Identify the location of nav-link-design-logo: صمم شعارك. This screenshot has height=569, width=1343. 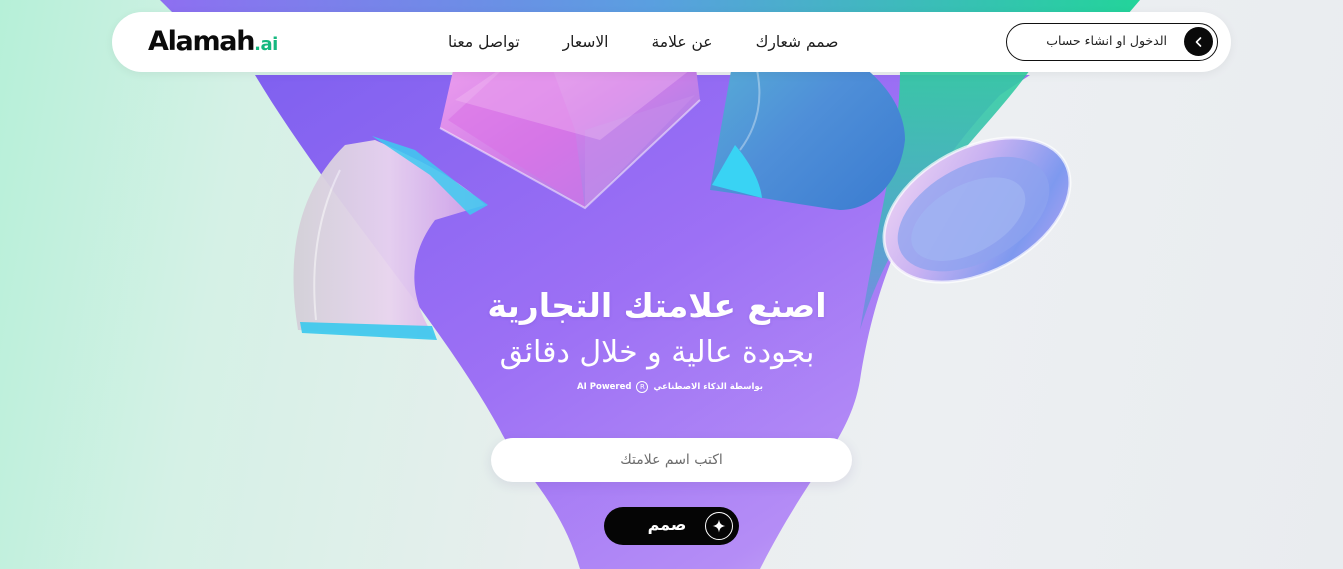
(797, 42).